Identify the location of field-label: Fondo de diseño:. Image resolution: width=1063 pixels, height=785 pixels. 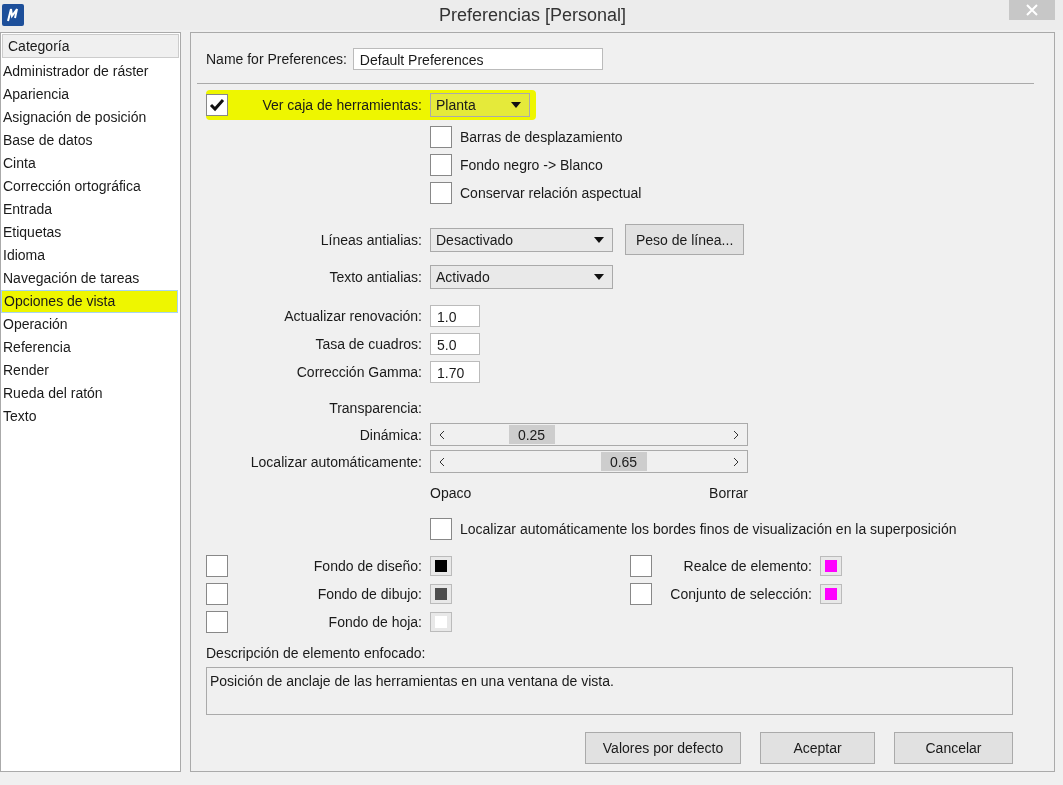
(367, 566).